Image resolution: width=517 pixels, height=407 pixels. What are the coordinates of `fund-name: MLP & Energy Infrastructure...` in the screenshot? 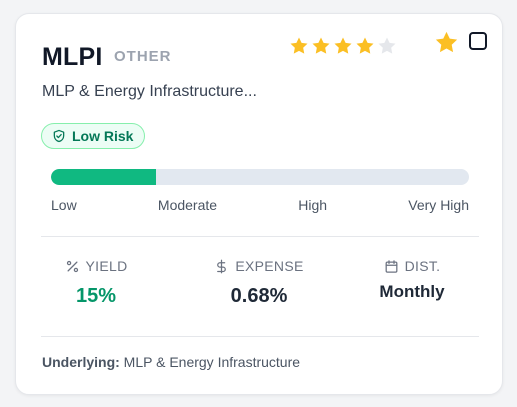 It's located at (149, 91).